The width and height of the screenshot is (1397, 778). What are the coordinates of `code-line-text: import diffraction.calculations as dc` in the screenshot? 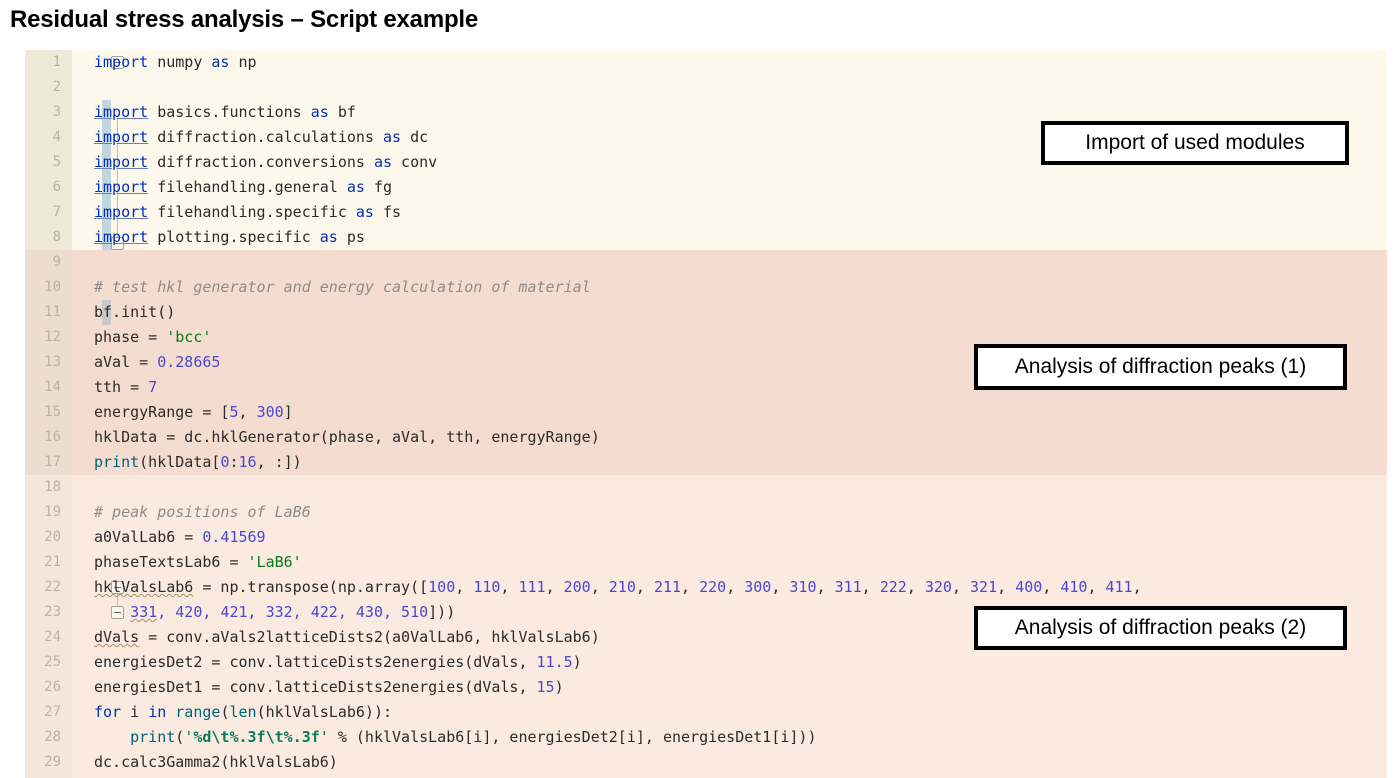 It's located at (261, 137).